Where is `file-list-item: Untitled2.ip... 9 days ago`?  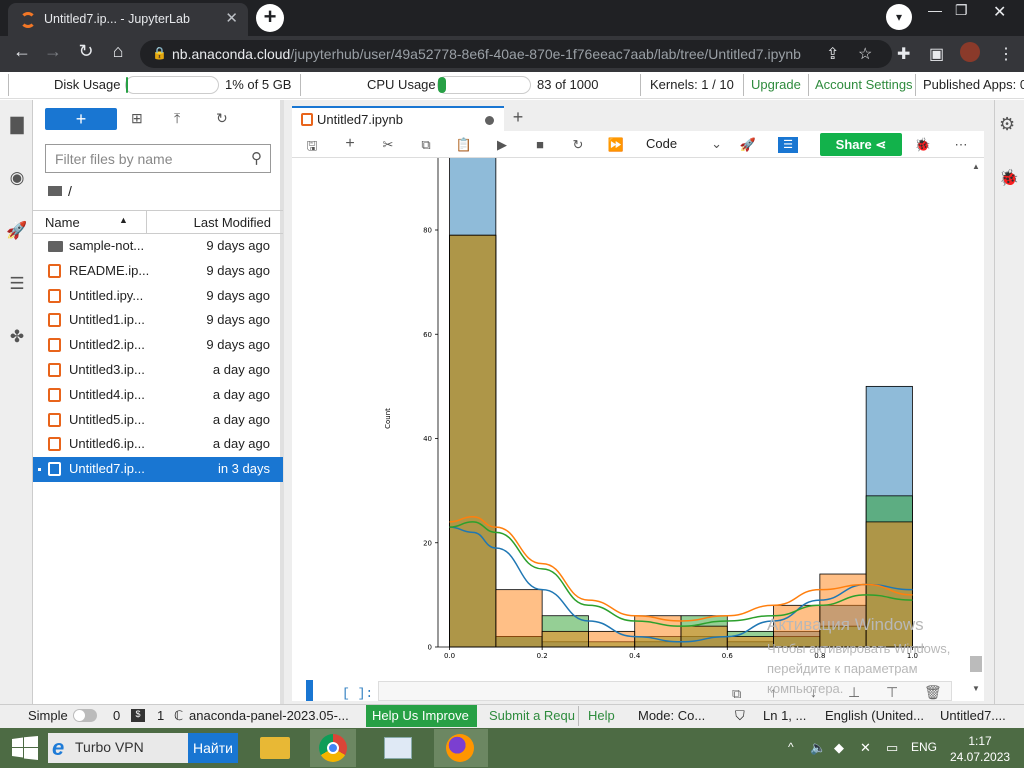
file-list-item: Untitled2.ip... 9 days ago is located at coordinates (158, 345).